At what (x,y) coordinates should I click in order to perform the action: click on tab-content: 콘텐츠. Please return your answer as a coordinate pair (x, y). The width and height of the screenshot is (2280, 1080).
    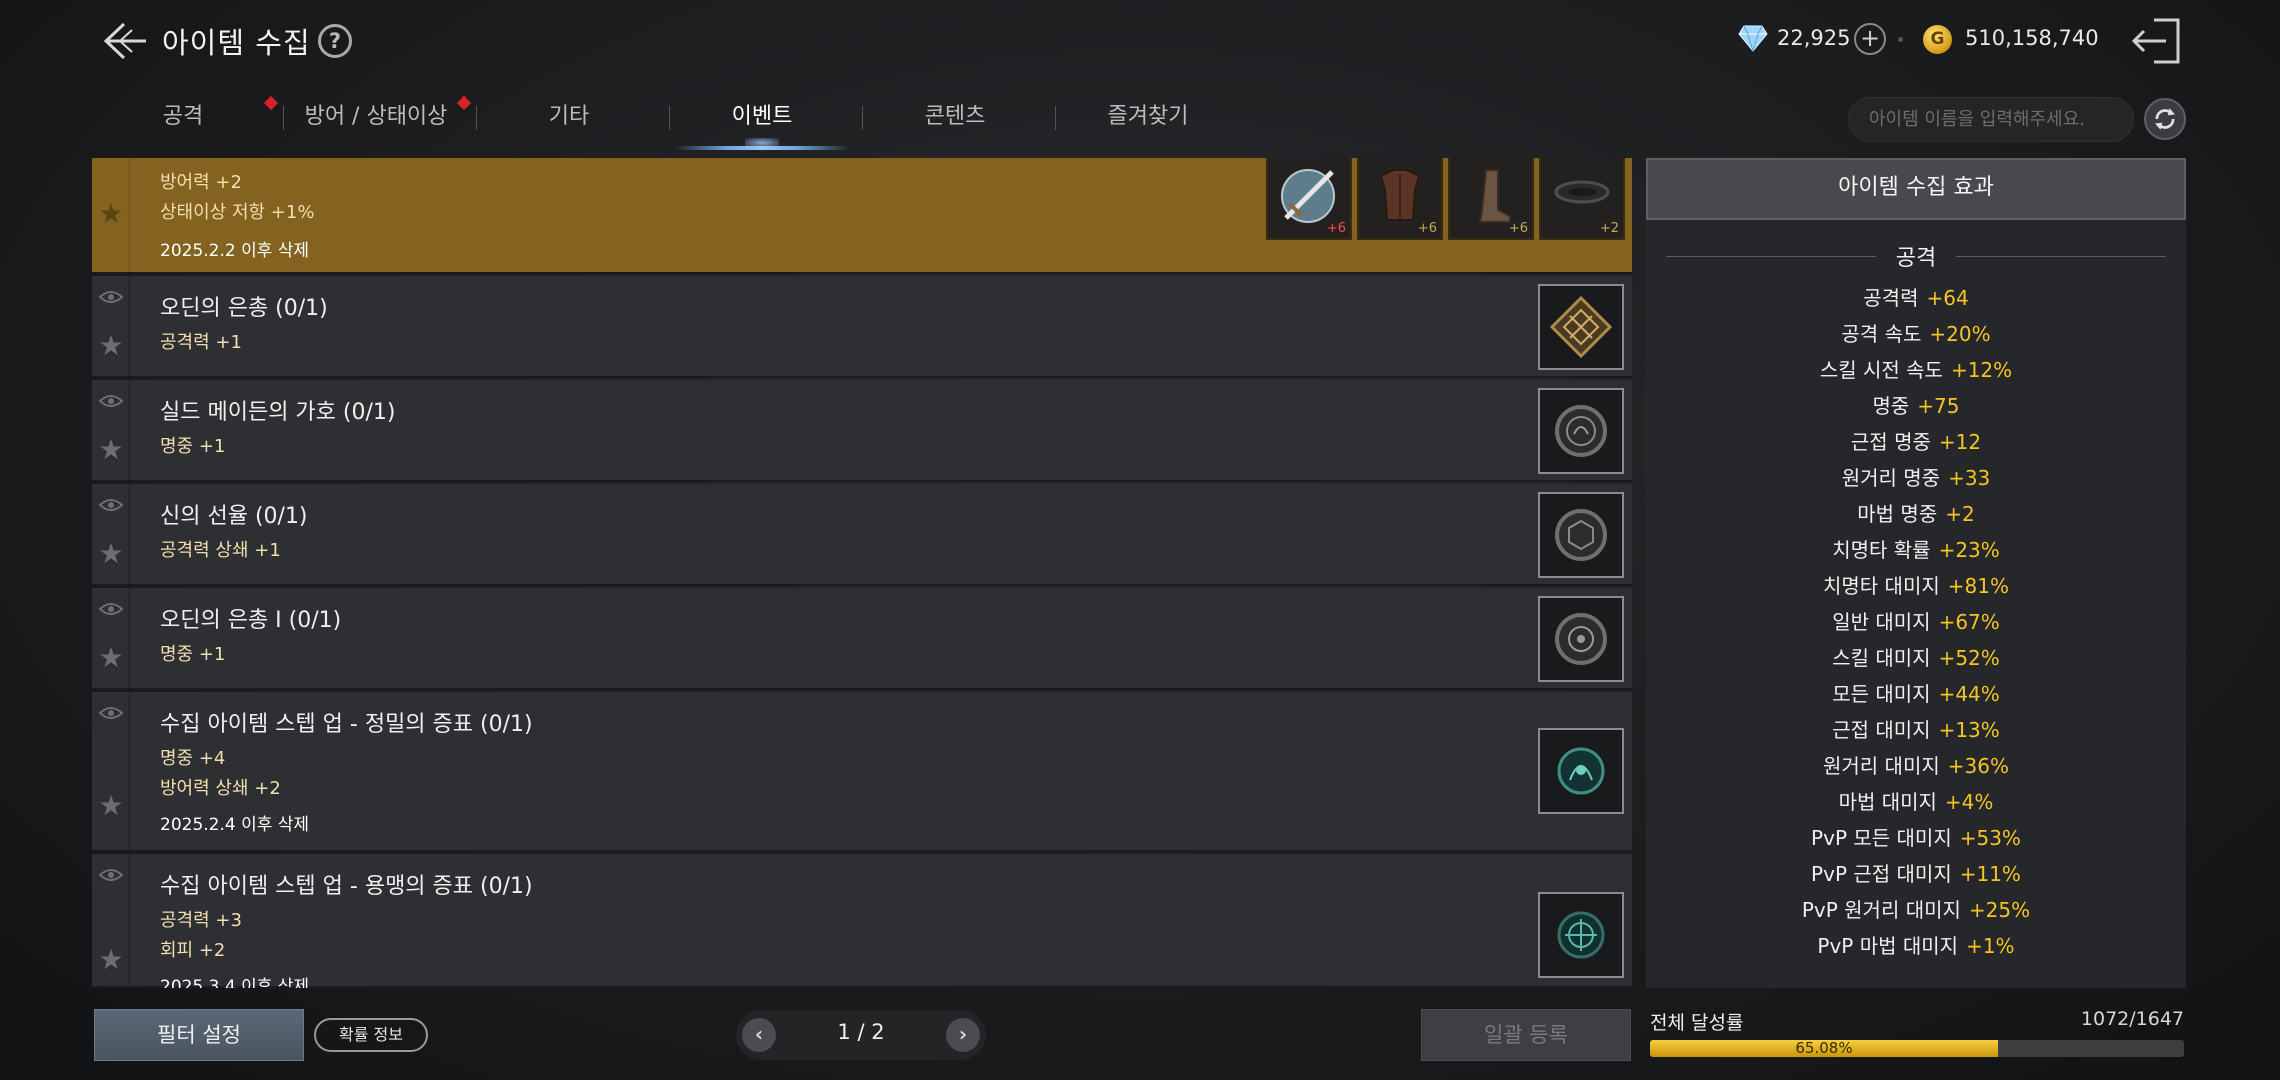
    Looking at the image, I should click on (955, 122).